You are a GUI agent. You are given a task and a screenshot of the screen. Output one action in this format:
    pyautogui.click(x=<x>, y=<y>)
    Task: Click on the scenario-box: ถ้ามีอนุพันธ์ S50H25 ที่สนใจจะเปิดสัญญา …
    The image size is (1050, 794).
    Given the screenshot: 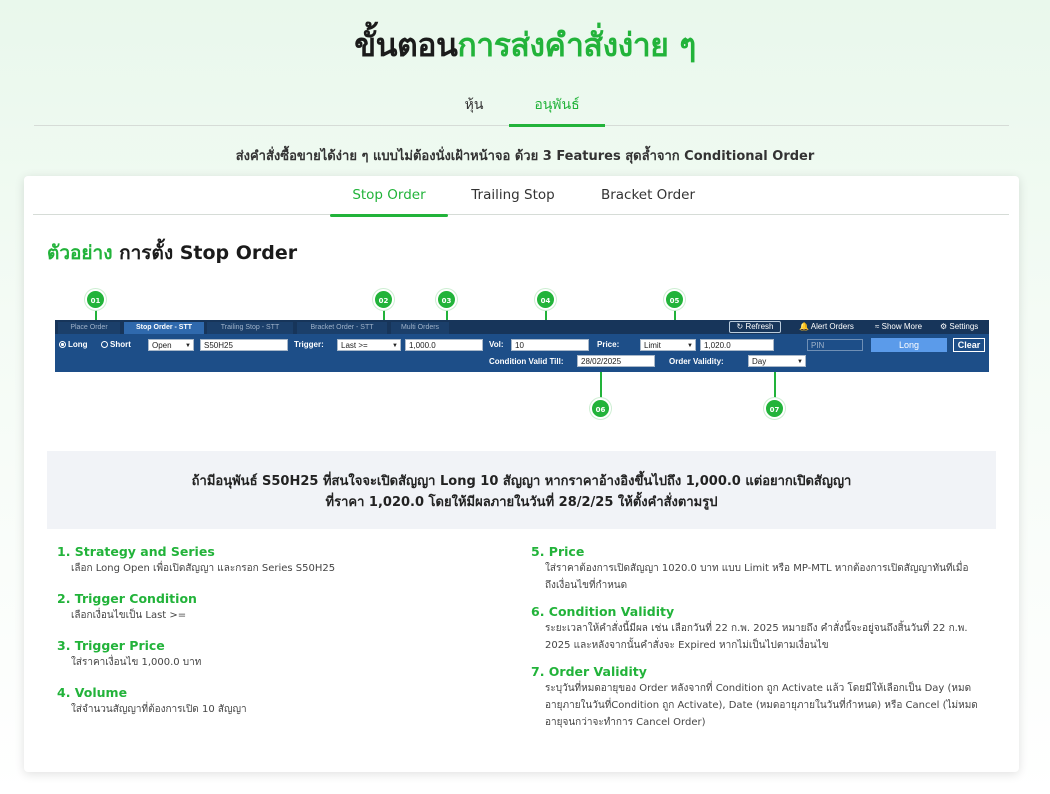 What is the action you would take?
    pyautogui.click(x=521, y=490)
    